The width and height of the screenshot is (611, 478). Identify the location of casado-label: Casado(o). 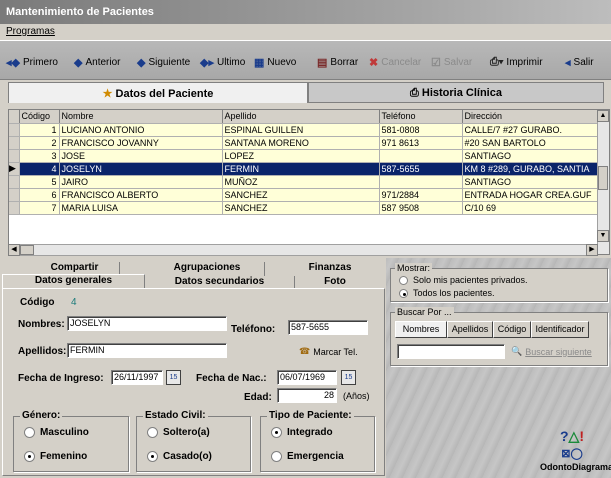
(187, 456).